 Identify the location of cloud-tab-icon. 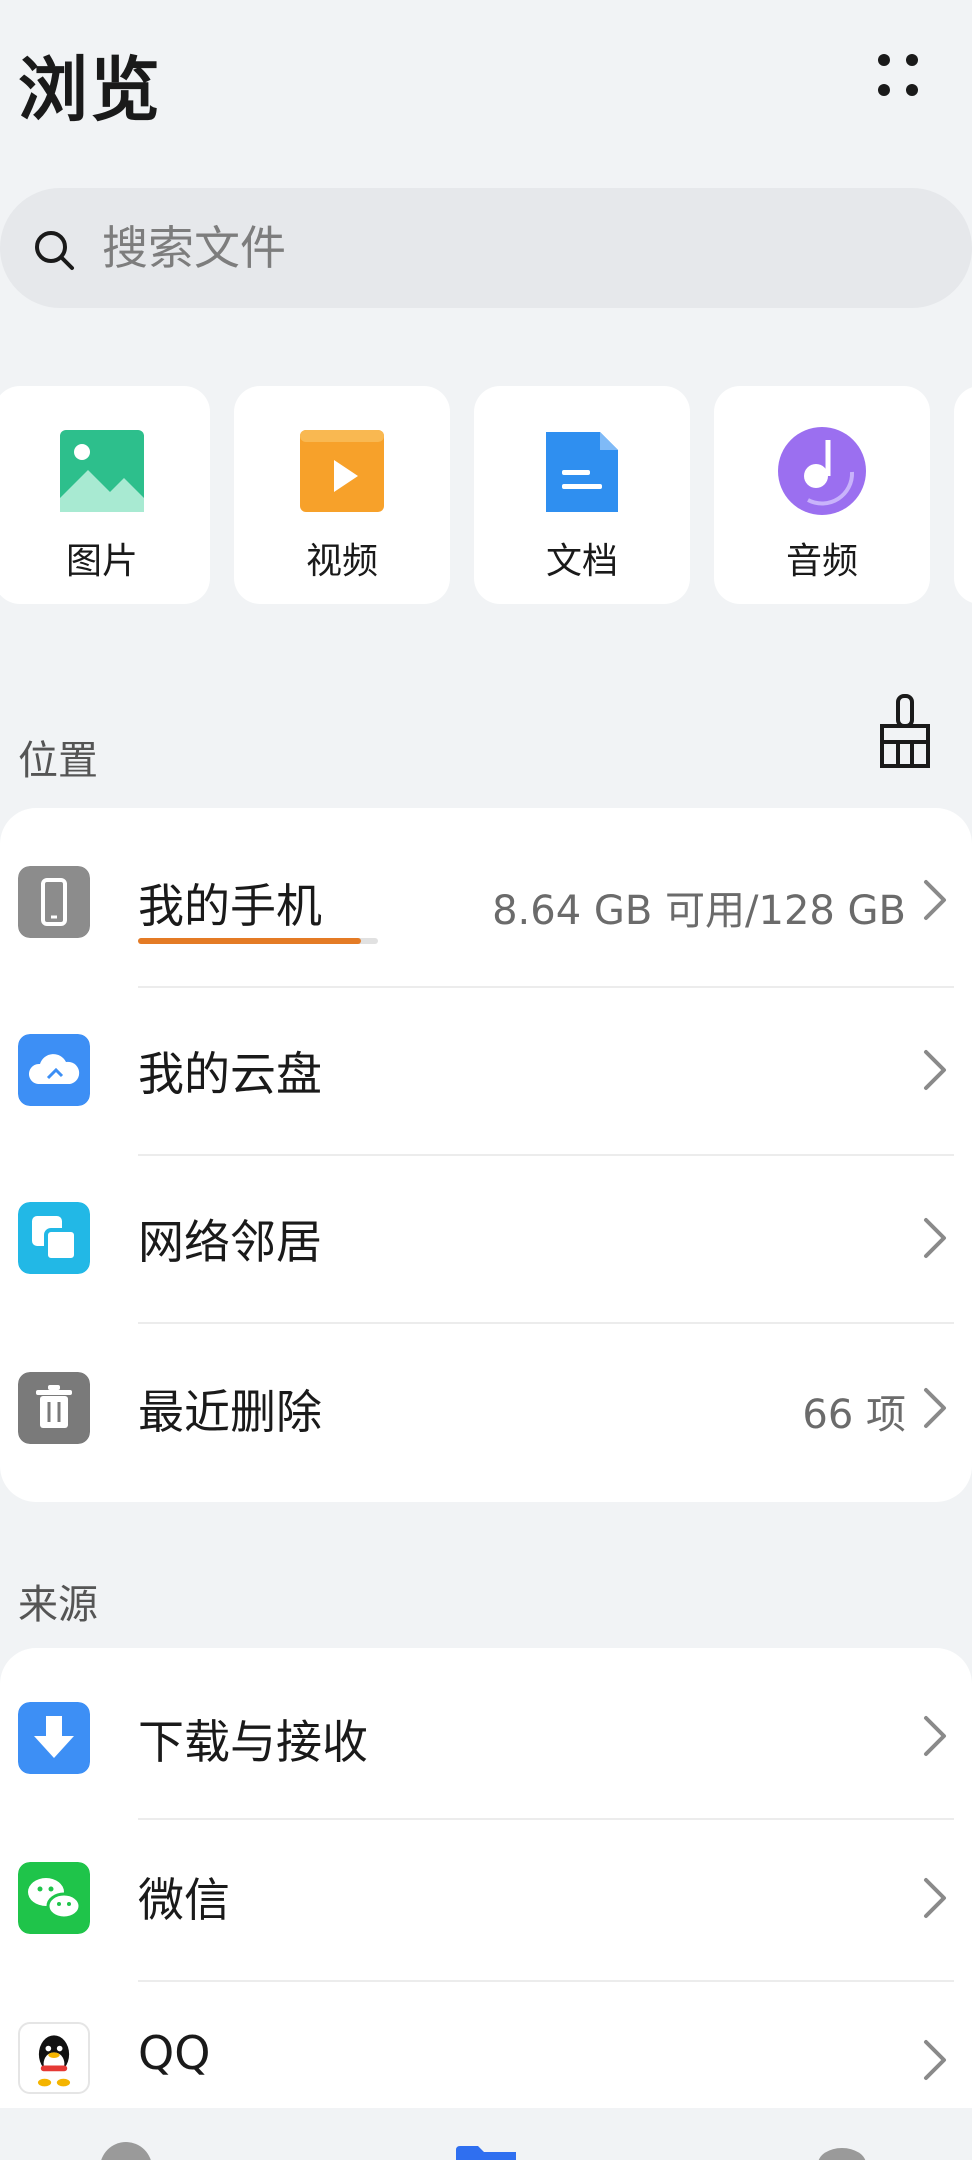
(842, 2151).